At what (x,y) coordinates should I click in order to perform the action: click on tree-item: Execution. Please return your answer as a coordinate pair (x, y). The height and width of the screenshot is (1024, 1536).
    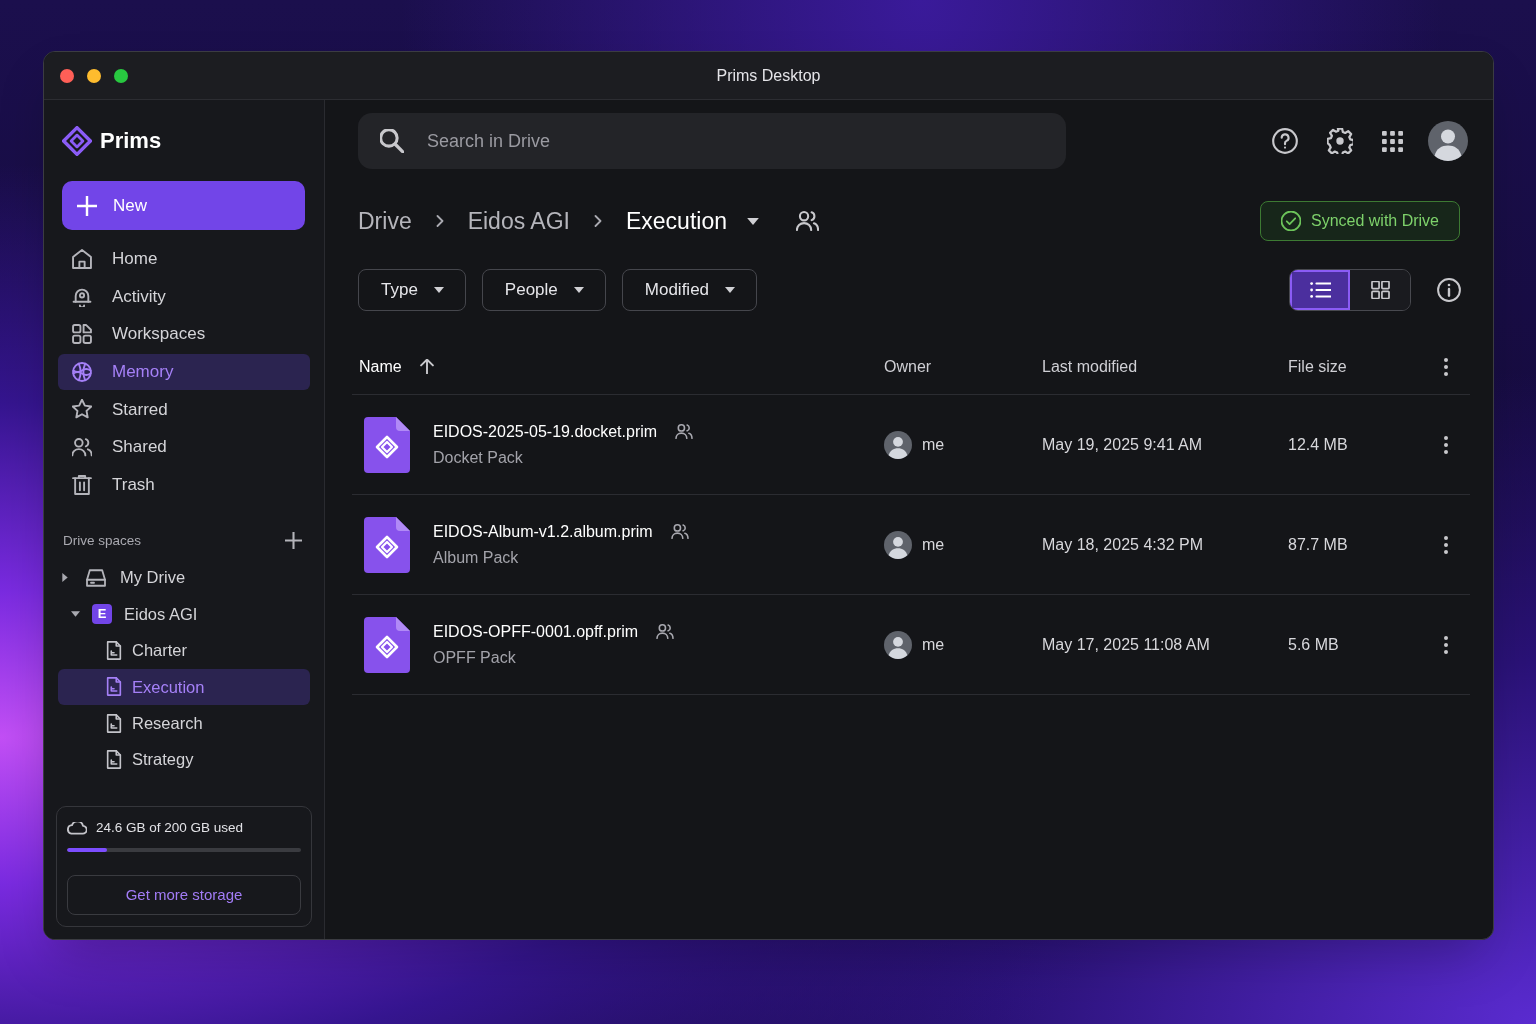
    Looking at the image, I should click on (184, 687).